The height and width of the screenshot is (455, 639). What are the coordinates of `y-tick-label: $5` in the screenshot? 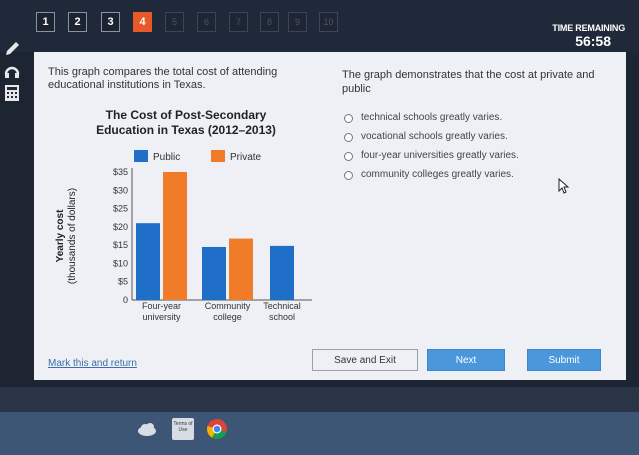 It's located at (123, 282).